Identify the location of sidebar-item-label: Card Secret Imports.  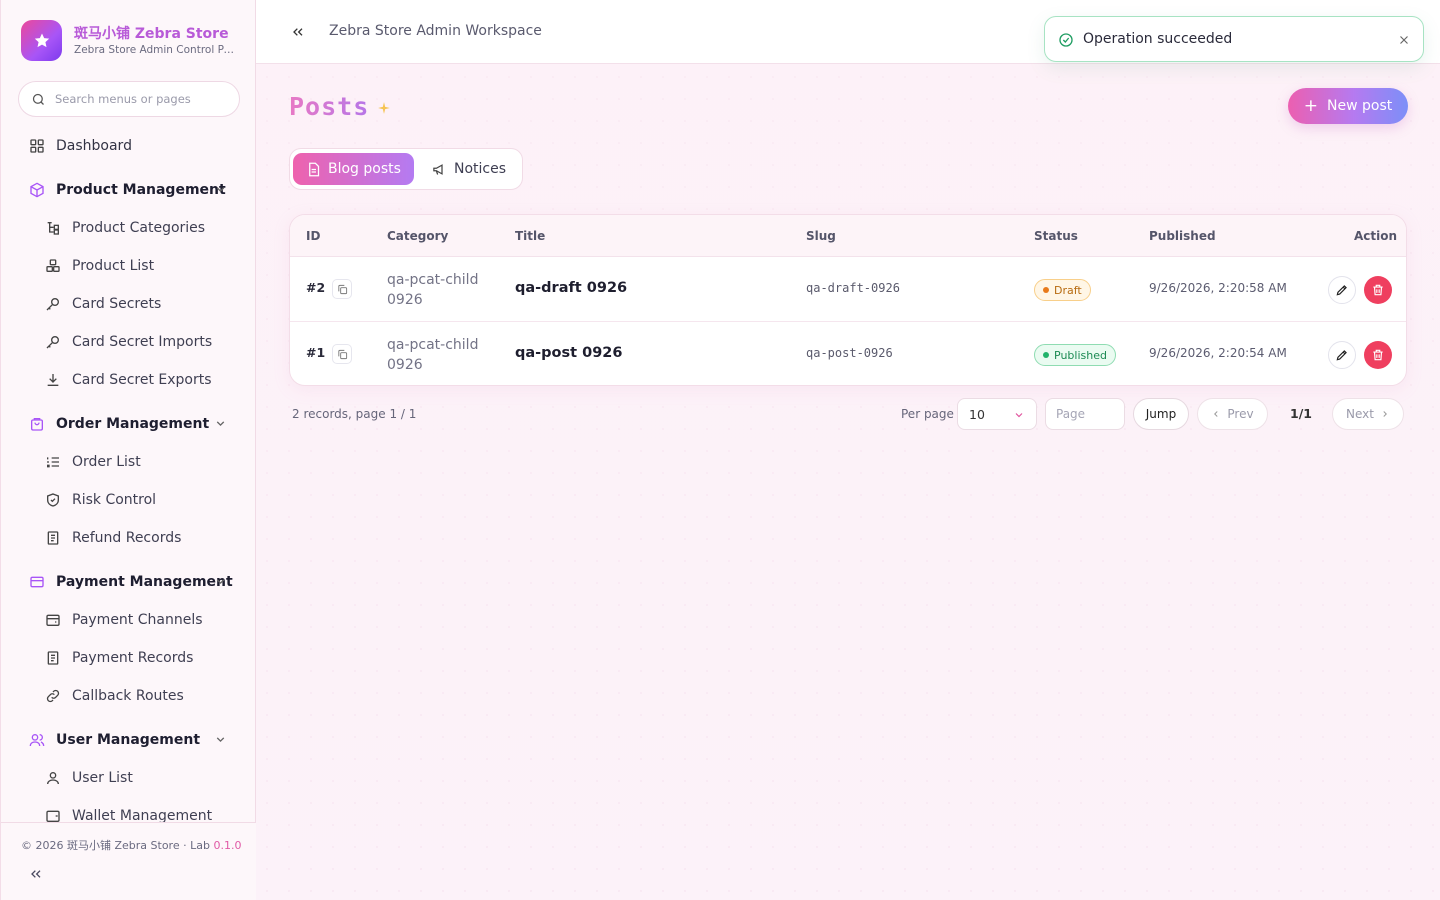
(142, 342).